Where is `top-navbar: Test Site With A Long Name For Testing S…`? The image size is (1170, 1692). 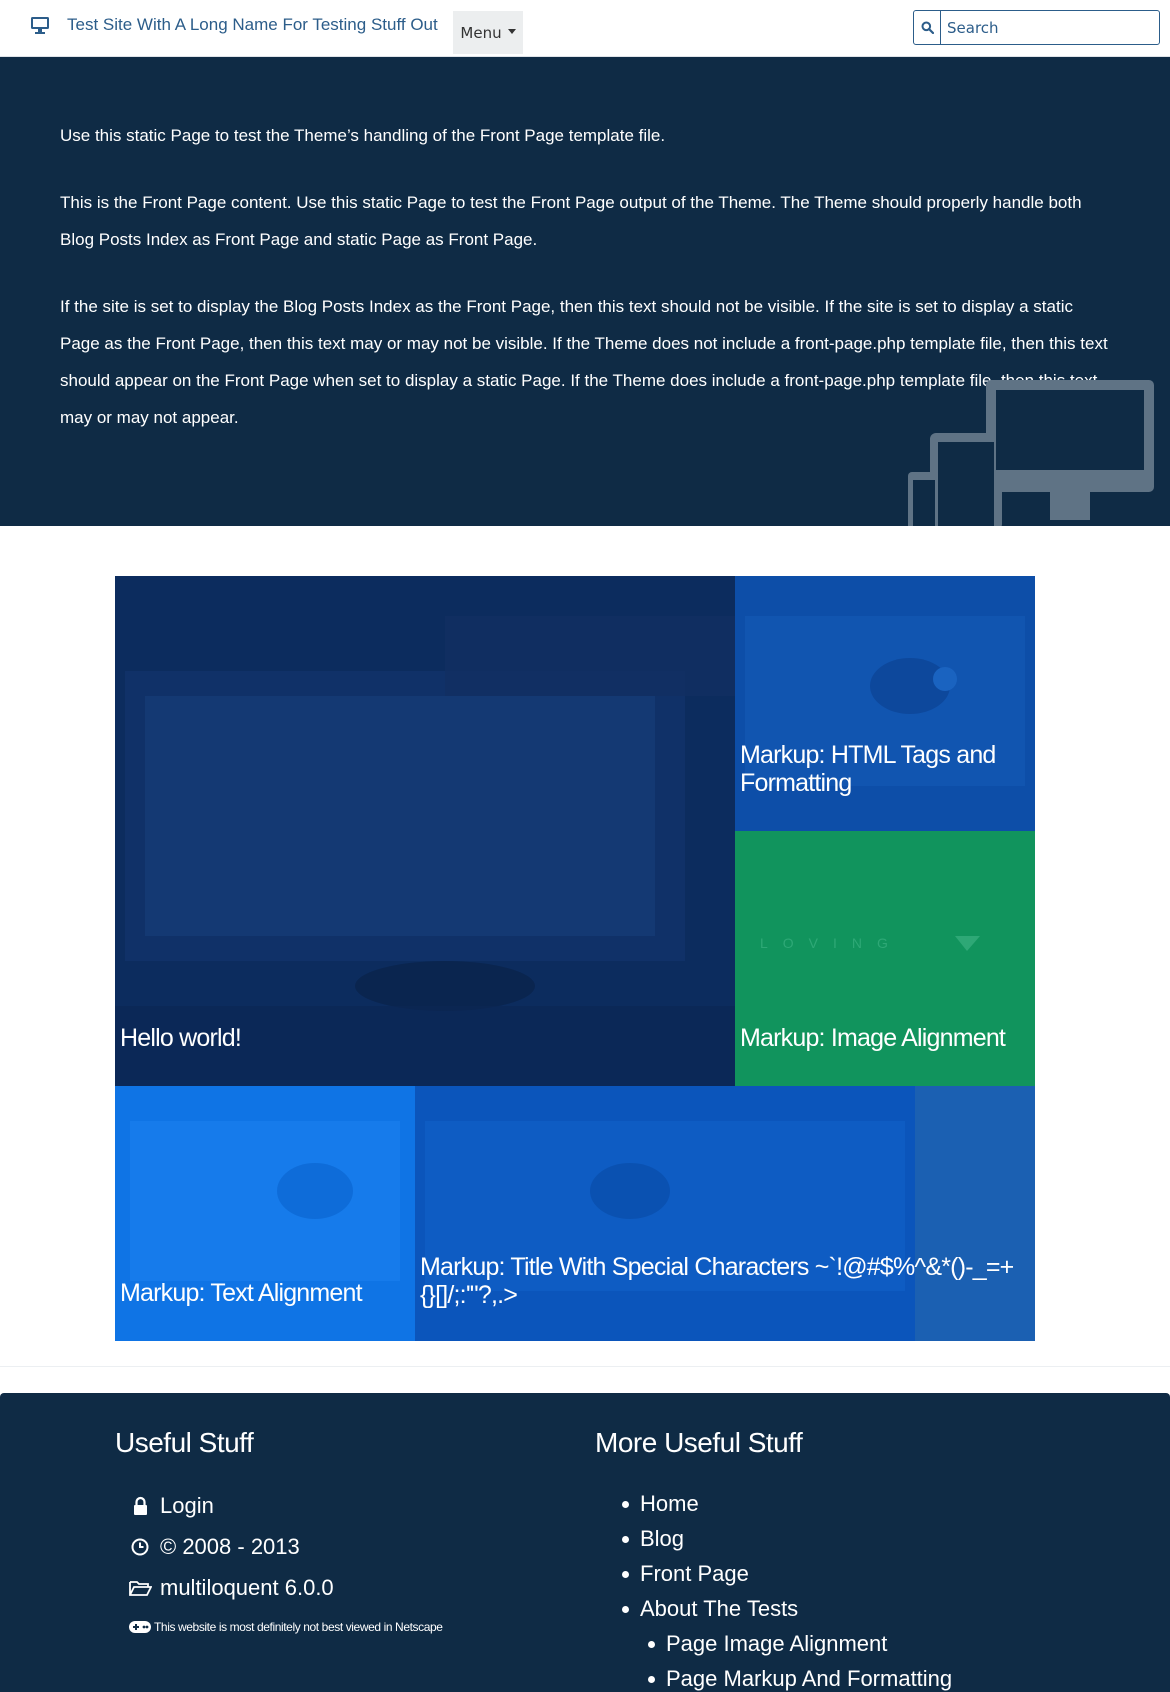 top-navbar: Test Site With A Long Name For Testing S… is located at coordinates (585, 28).